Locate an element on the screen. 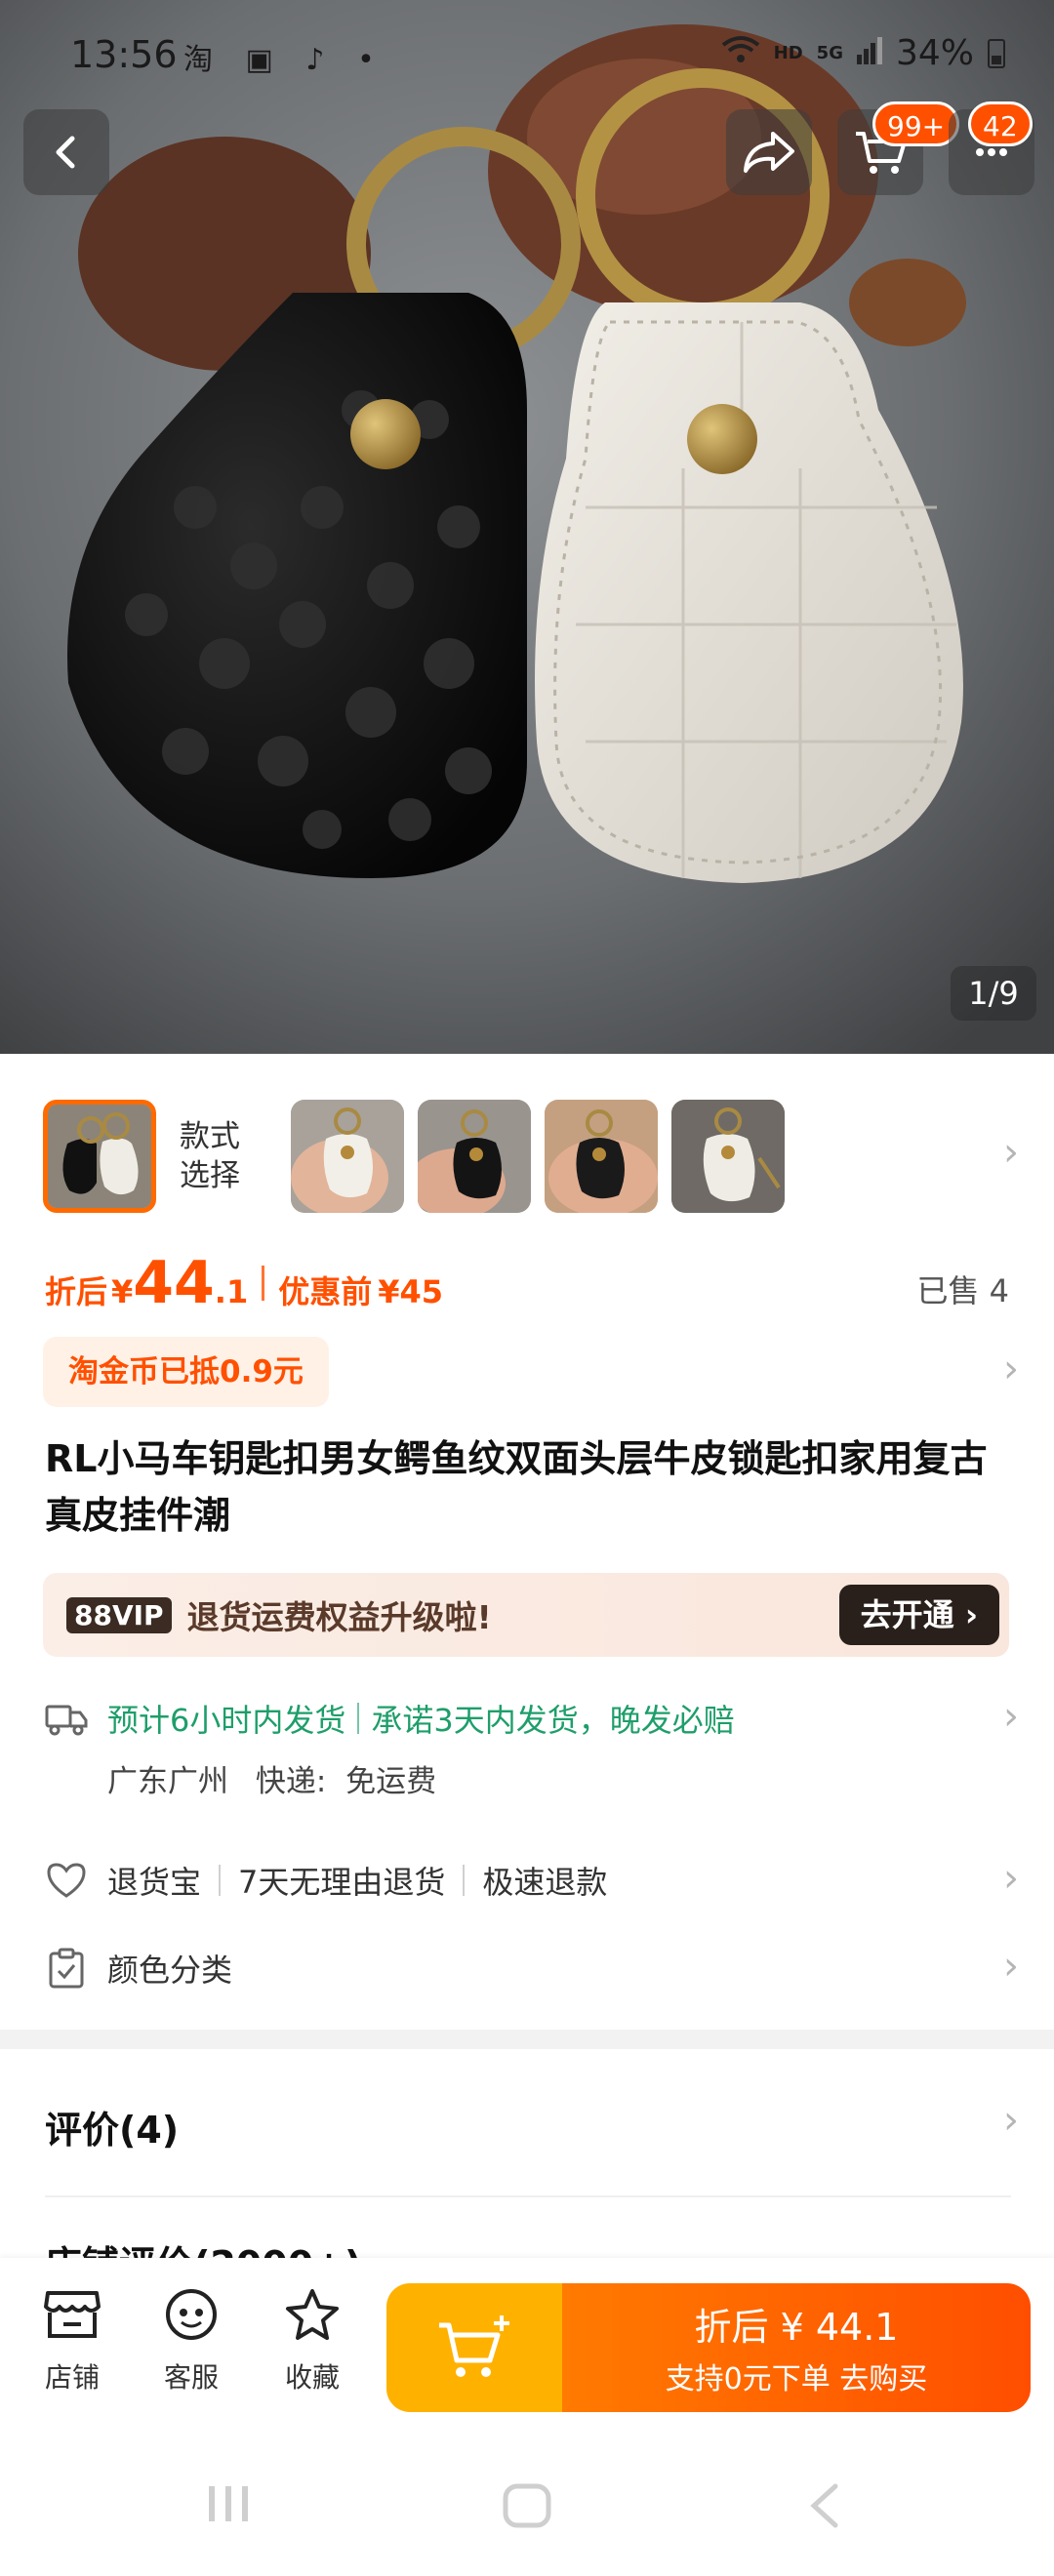 The height and width of the screenshot is (2576, 1054). store-button: 店铺 is located at coordinates (72, 2341).